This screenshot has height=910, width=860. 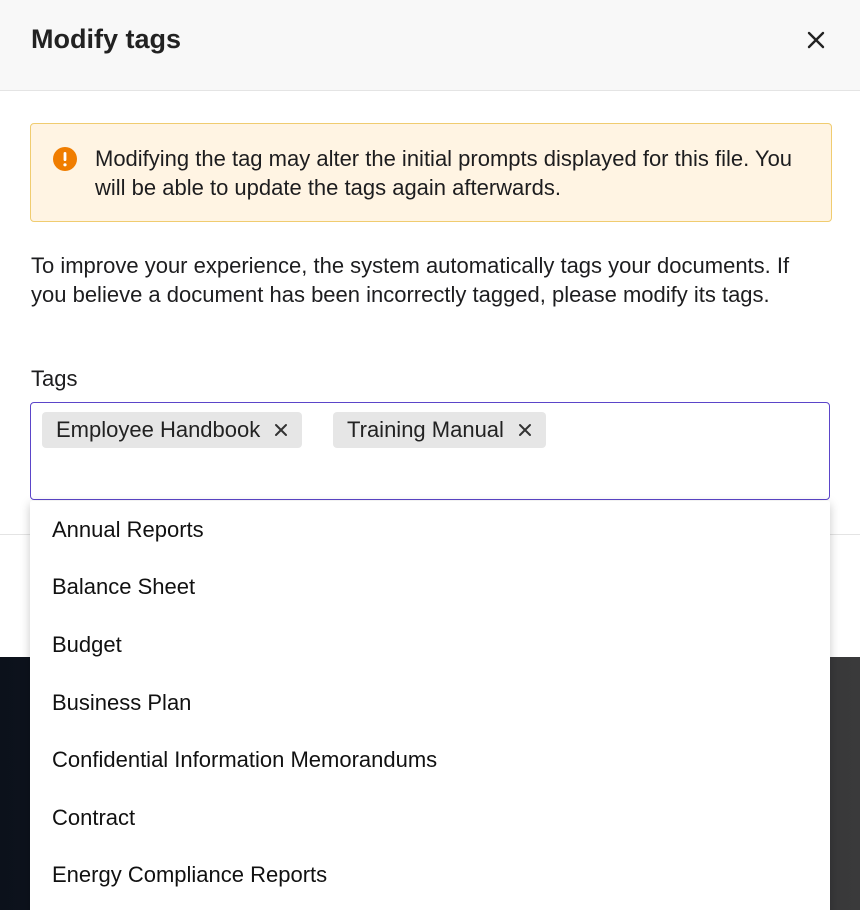 I want to click on dialog-header: Modify tags, so click(x=430, y=45).